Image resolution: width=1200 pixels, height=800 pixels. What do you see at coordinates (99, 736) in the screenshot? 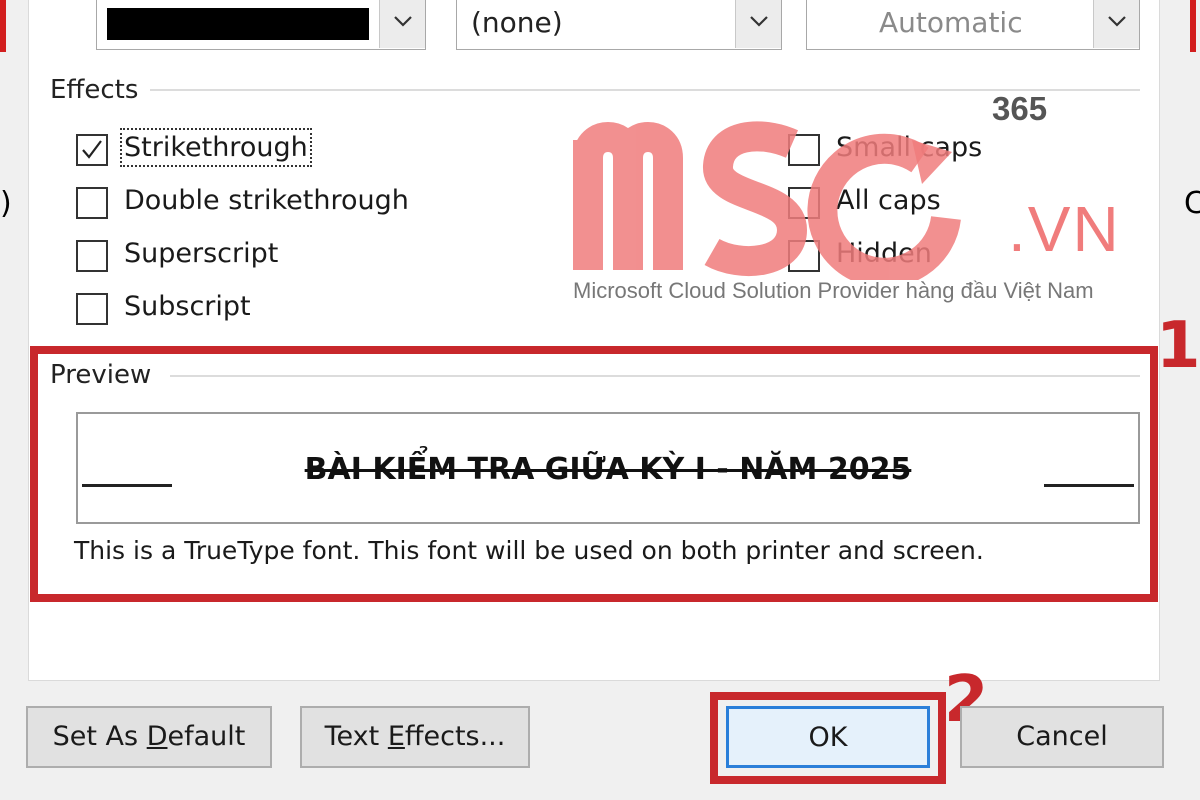
I see `set-as-default-label-prefix: Set As` at bounding box center [99, 736].